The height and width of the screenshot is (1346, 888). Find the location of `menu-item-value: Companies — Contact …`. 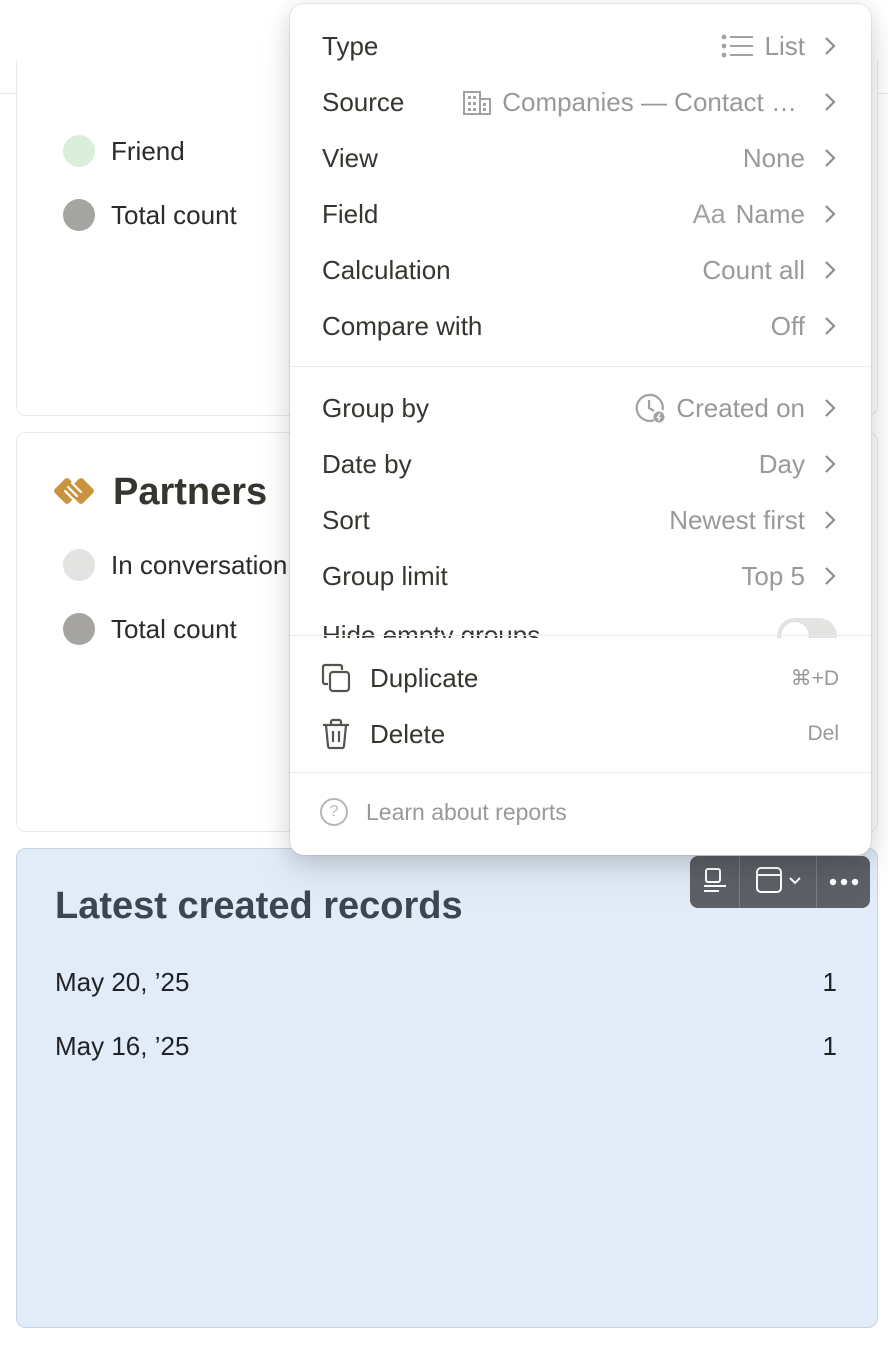

menu-item-value: Companies — Contact … is located at coordinates (649, 101).